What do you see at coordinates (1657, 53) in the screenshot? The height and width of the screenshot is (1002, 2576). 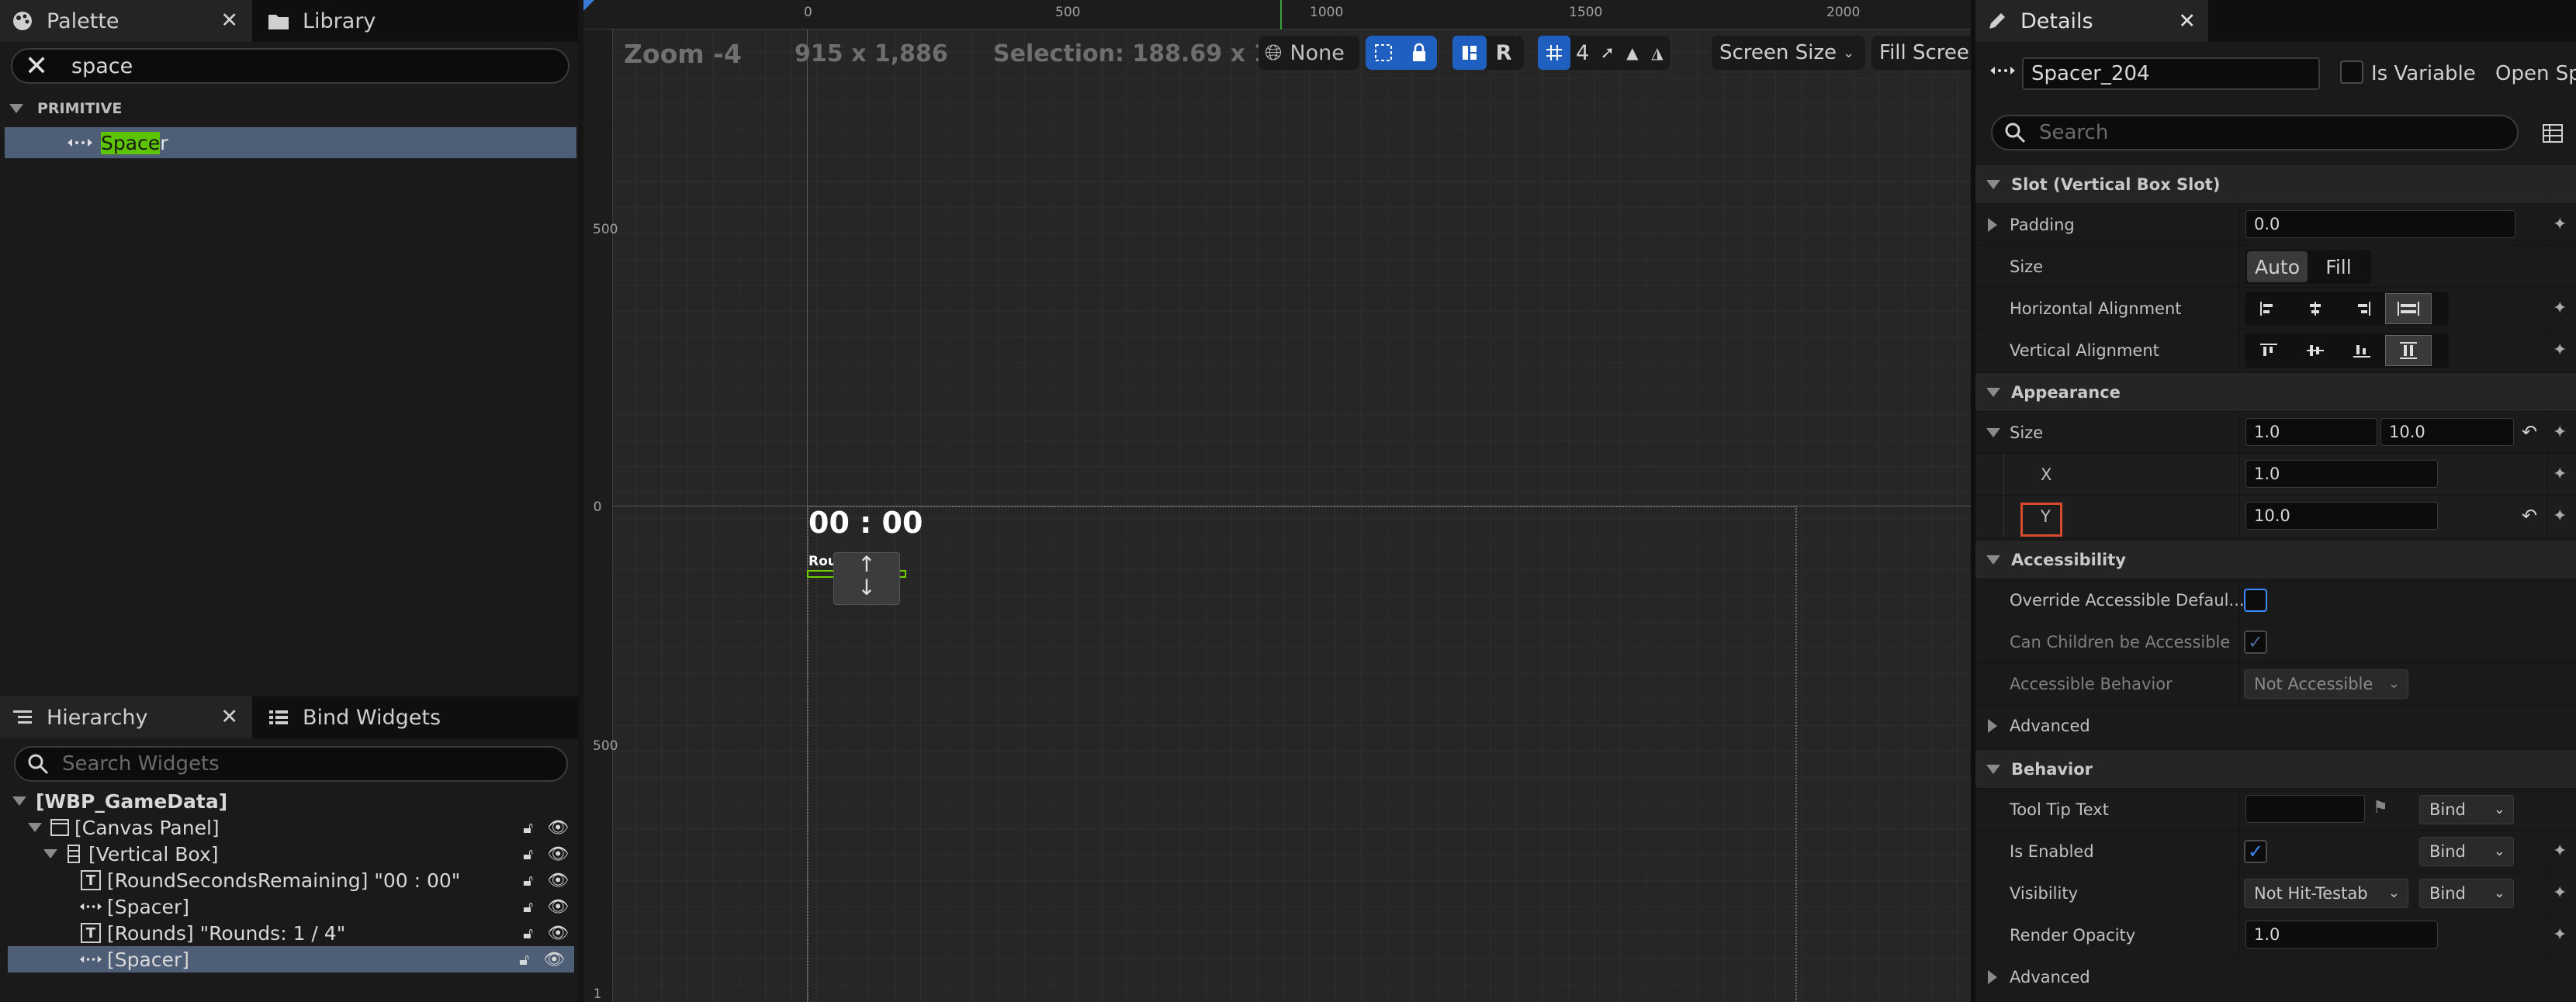 I see `mirror-icon: ◮` at bounding box center [1657, 53].